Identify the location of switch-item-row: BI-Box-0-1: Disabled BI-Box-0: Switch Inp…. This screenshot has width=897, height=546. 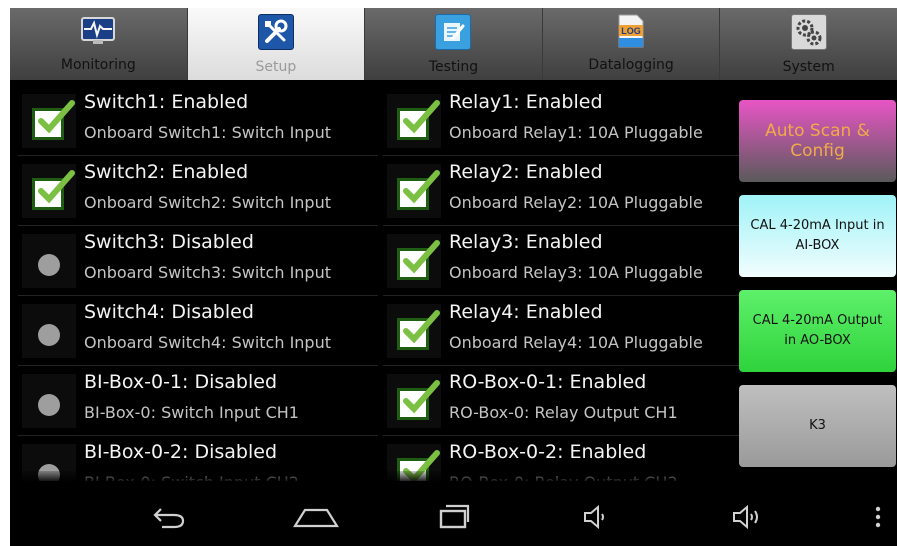
(198, 401).